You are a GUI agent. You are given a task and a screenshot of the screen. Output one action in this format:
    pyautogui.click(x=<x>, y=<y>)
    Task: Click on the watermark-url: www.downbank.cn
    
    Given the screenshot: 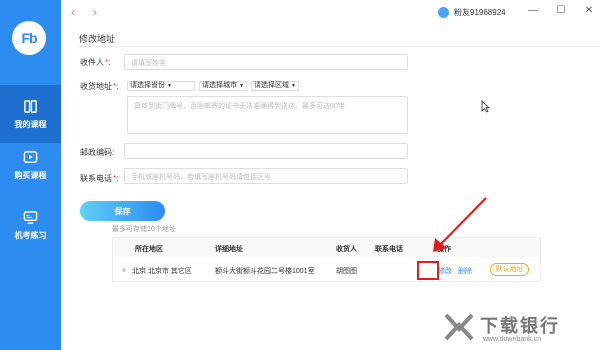 What is the action you would take?
    pyautogui.click(x=512, y=339)
    